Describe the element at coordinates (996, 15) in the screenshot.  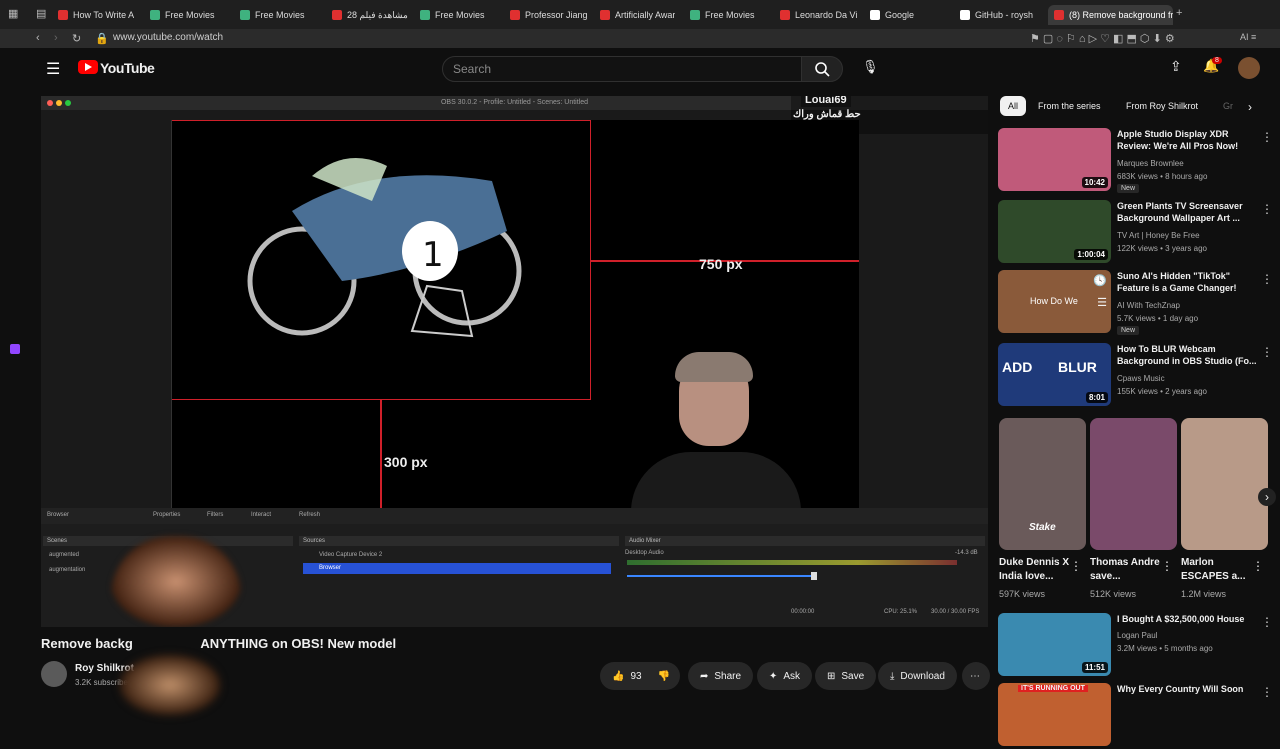
I see `browser-tab: GitHub - roysh` at that location.